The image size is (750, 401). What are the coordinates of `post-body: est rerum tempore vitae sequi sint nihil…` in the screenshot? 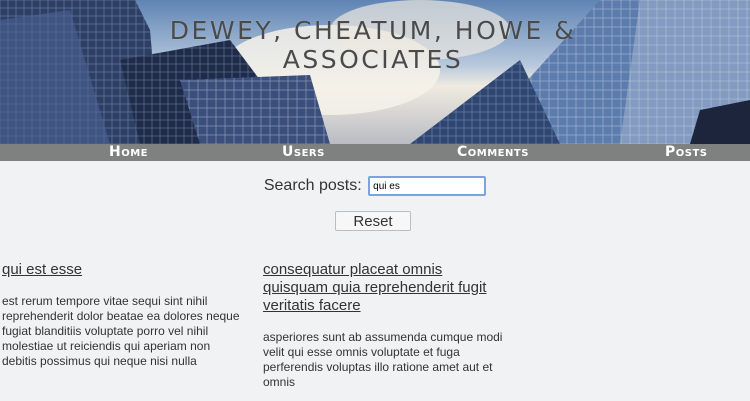 It's located at (121, 331).